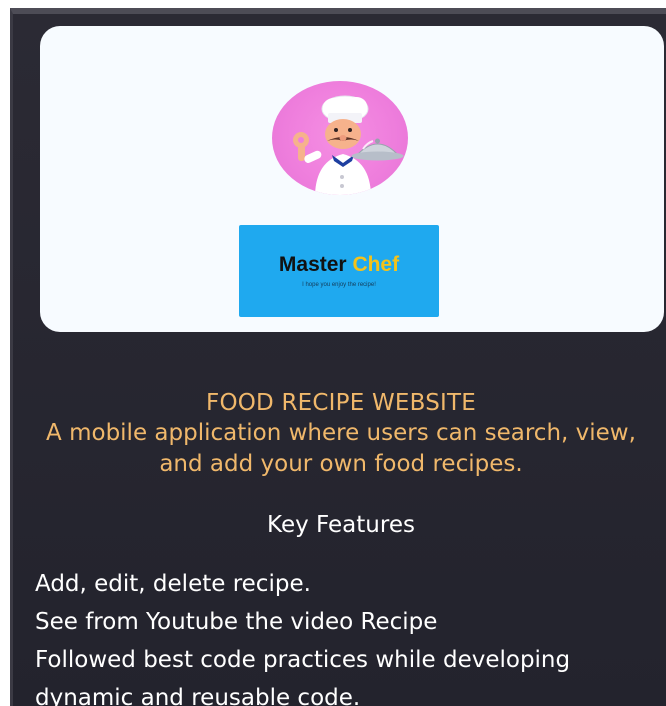  I want to click on brand-title: Master Chef, so click(339, 265).